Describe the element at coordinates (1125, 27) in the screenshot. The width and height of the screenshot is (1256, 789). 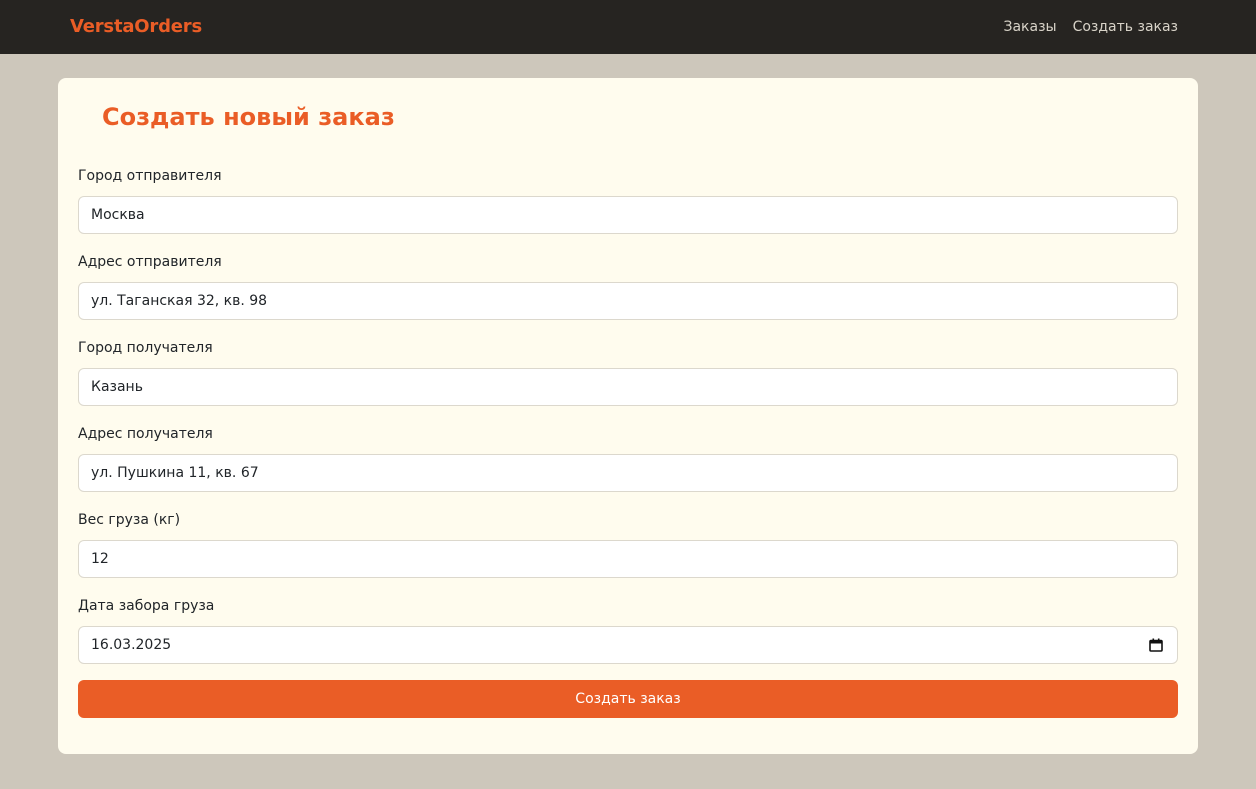
I see `nav-link-create-order: Создать заказ` at that location.